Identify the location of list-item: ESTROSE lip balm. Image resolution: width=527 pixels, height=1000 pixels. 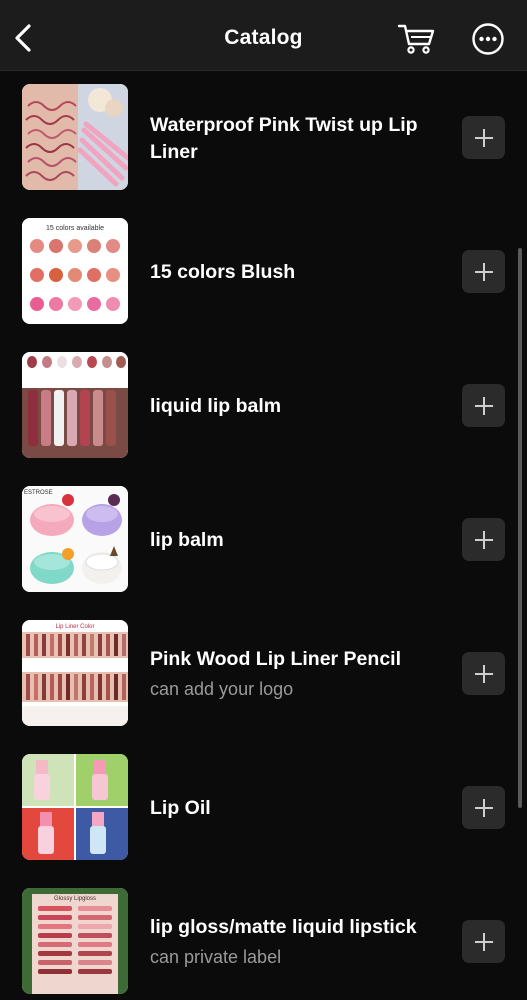
(255, 540).